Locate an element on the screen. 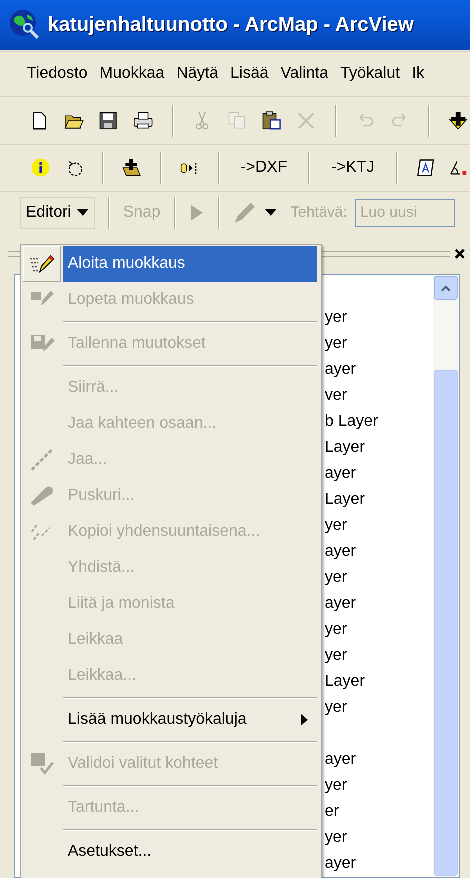 The image size is (470, 878). scroll-thumb is located at coordinates (446, 623).